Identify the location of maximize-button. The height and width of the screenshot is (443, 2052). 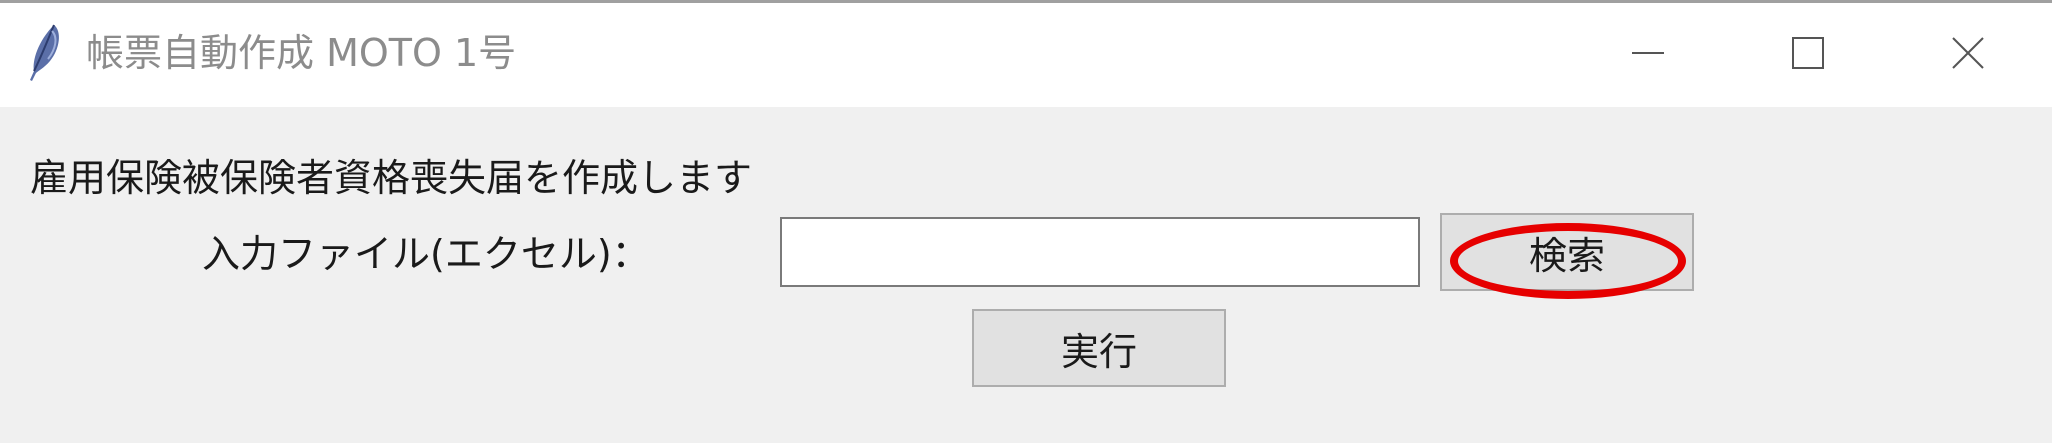
(1808, 55).